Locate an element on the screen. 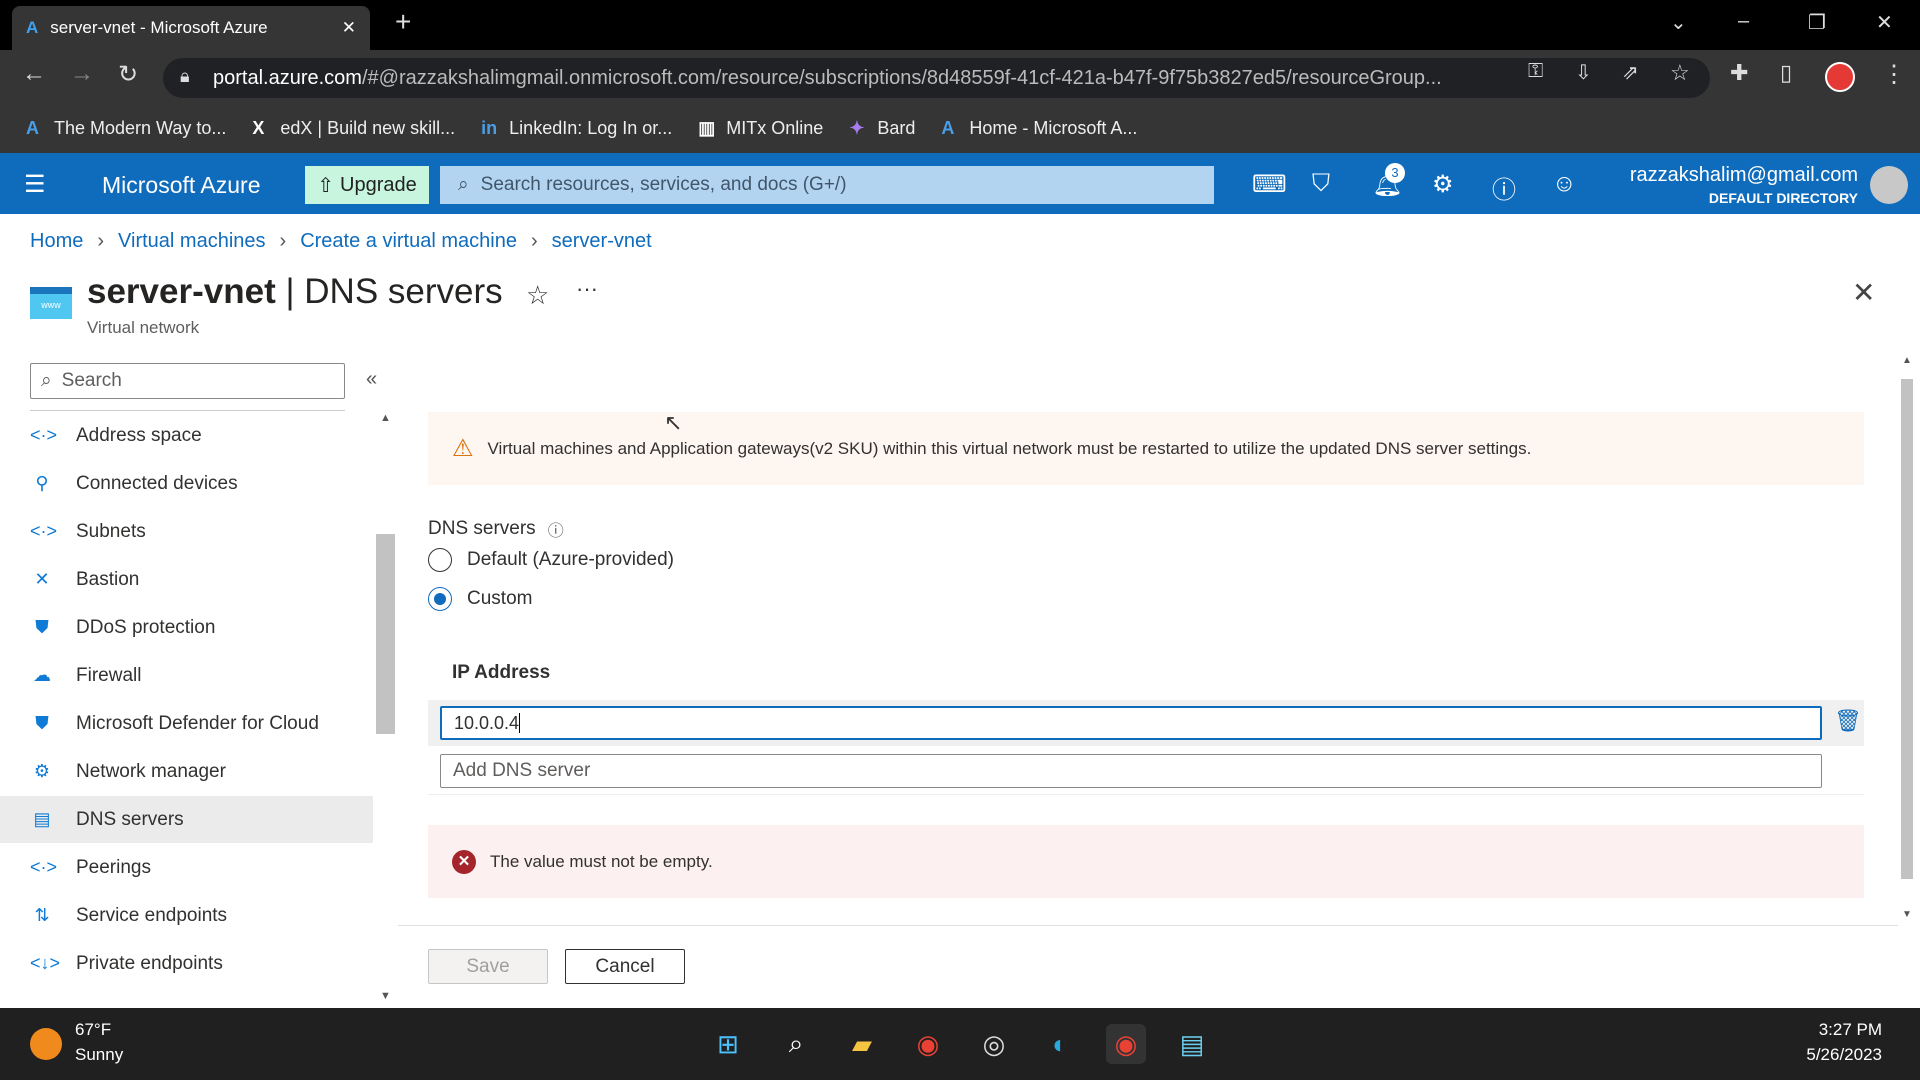  start-icon: ⊞ is located at coordinates (728, 1044).